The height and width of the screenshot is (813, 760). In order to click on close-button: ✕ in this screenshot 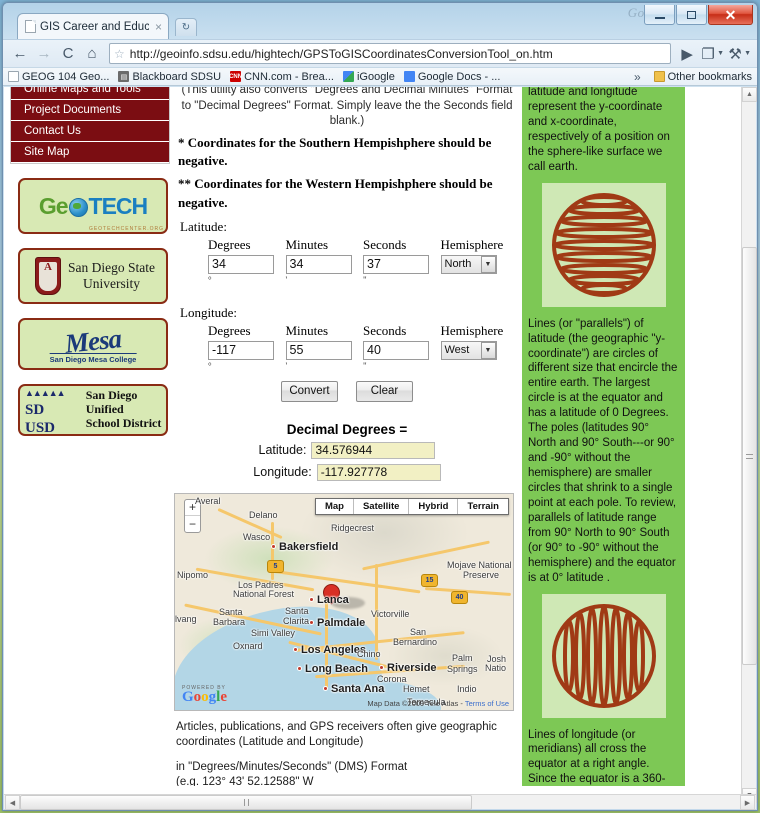, I will do `click(730, 15)`.